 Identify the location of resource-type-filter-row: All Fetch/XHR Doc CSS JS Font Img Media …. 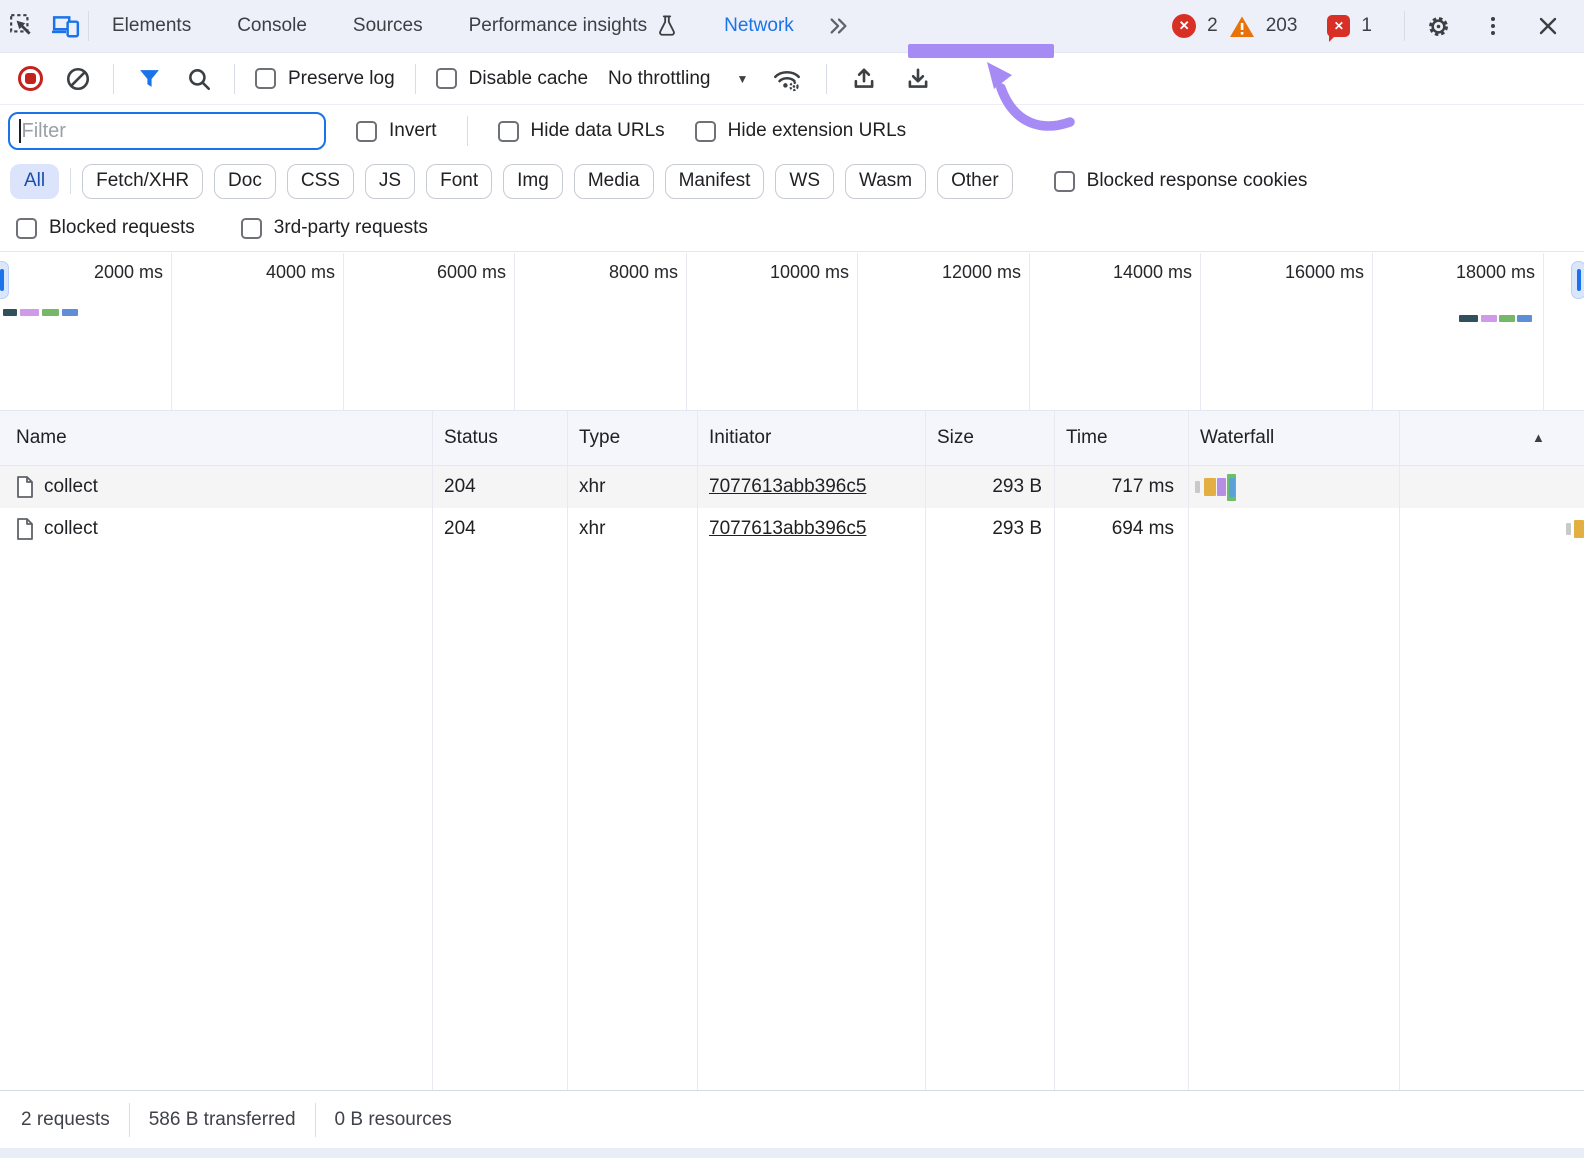
(792, 181).